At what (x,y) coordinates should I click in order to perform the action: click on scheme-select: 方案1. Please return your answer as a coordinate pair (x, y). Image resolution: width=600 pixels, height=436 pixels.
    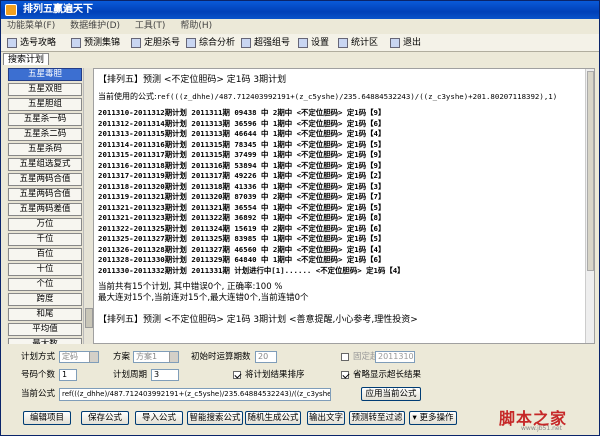
    Looking at the image, I should click on (156, 357).